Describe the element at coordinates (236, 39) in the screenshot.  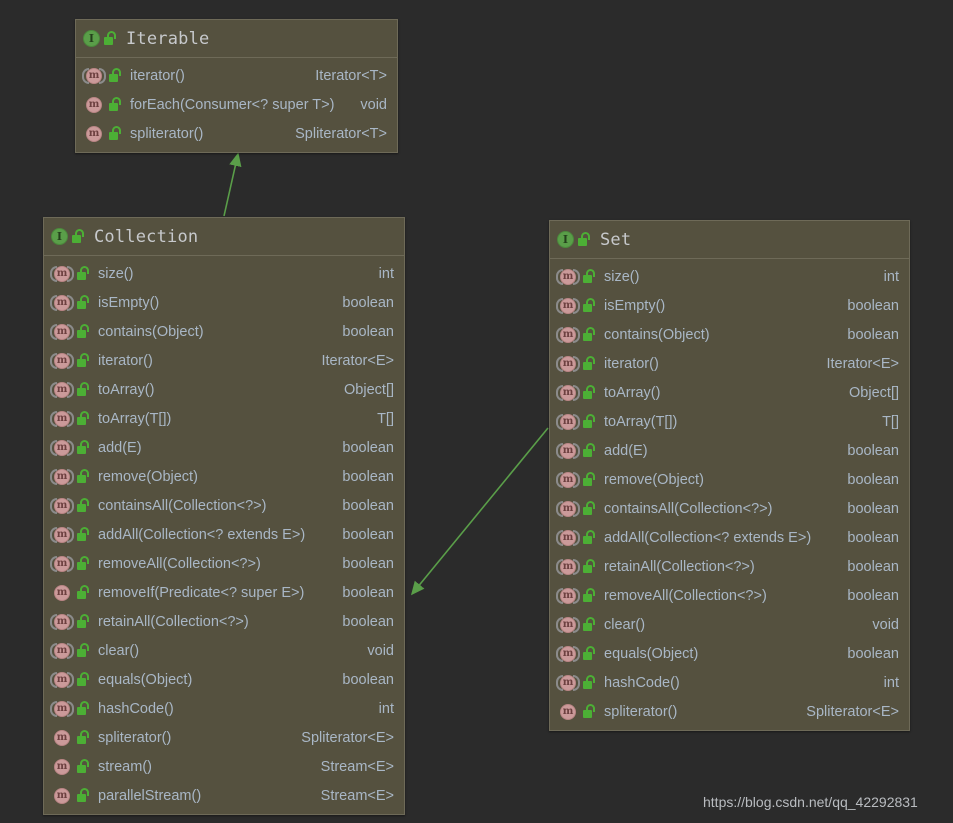
I see `uml-class-header-iterable: I Iterable` at that location.